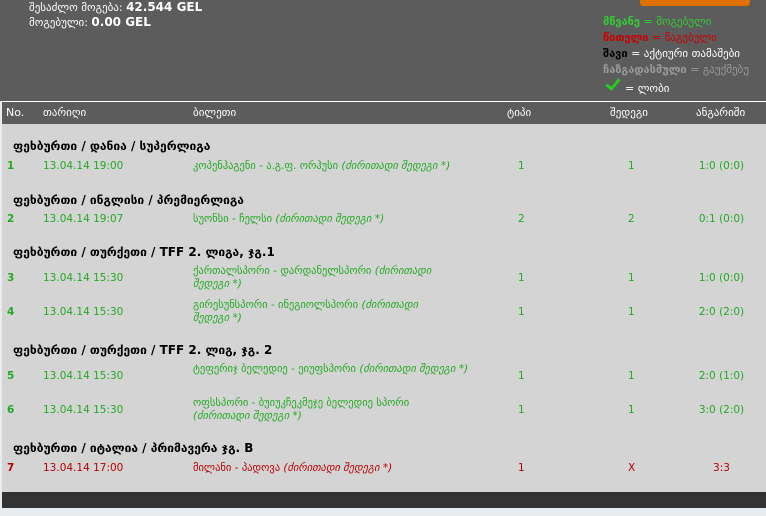 The height and width of the screenshot is (516, 766). Describe the element at coordinates (274, 369) in the screenshot. I see `row-match: ტეფერიჯ ბელედიე - ეიუფსპორი` at that location.